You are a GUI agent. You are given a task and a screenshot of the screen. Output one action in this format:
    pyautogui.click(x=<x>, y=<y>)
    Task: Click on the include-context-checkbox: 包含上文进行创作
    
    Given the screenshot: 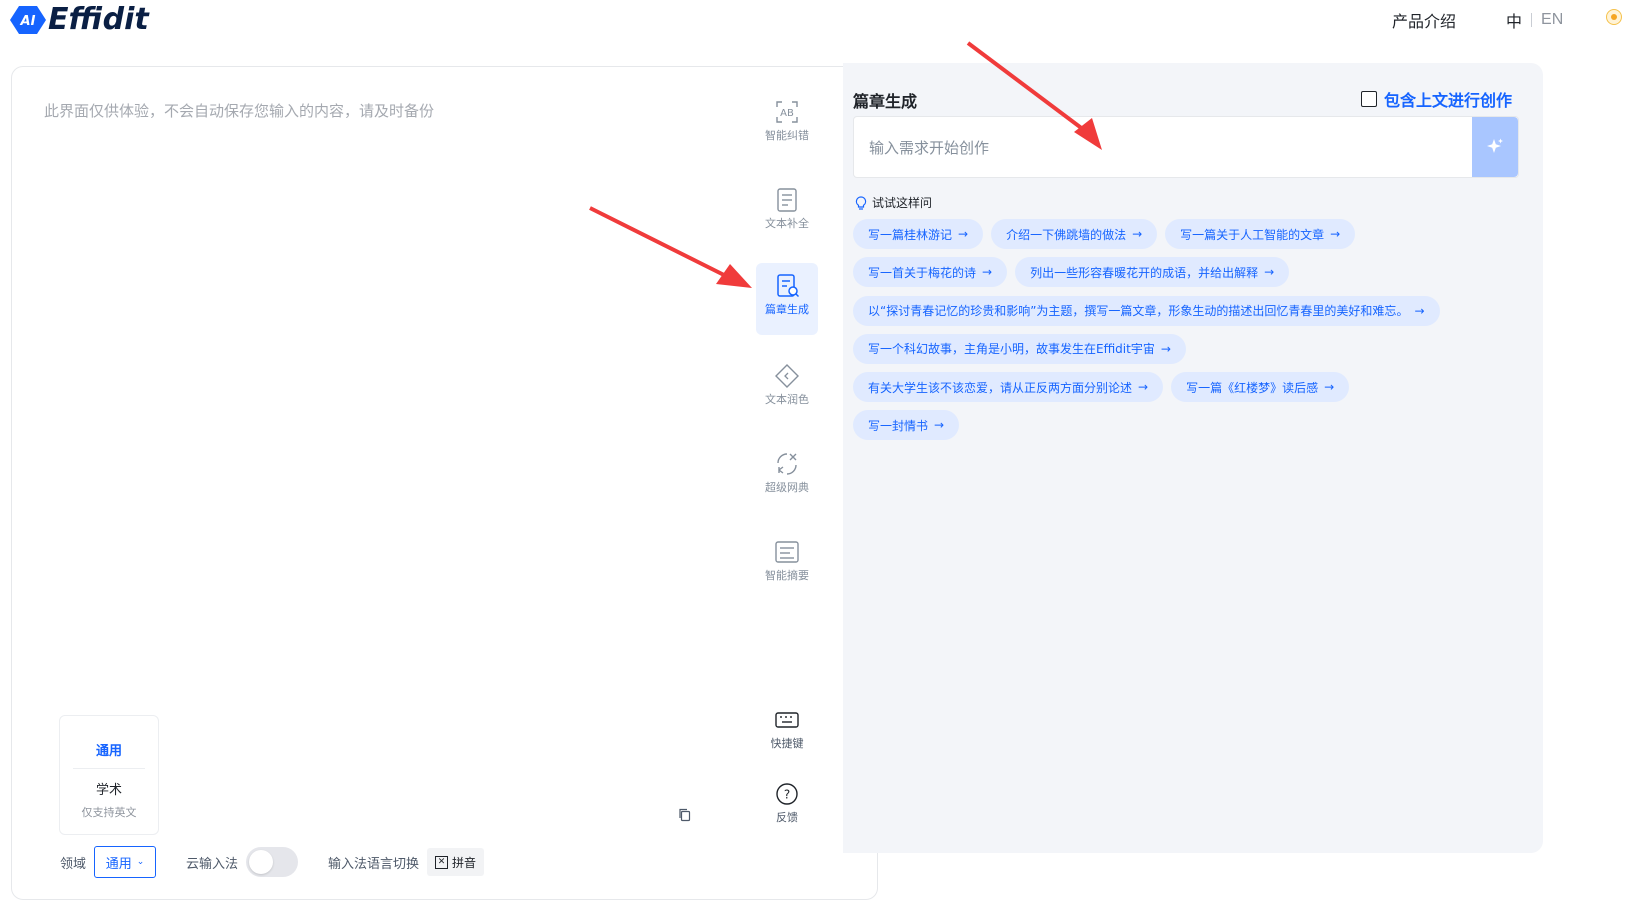 What is the action you would take?
    pyautogui.click(x=1436, y=99)
    